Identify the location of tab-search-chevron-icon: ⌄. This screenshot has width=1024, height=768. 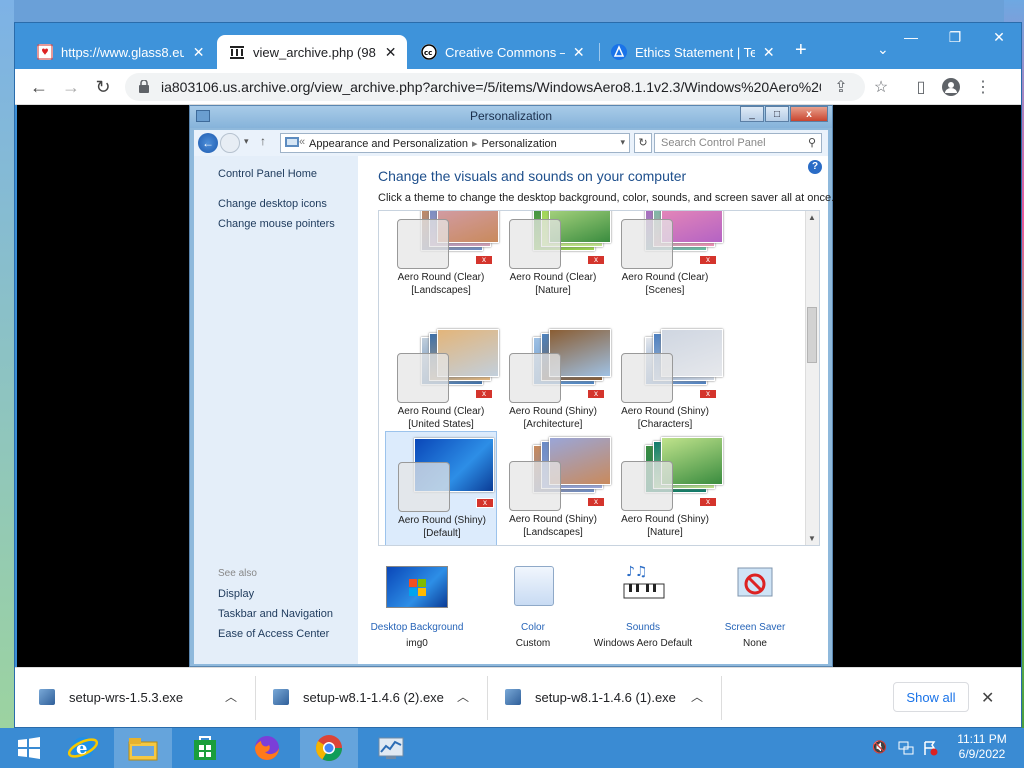
(883, 49).